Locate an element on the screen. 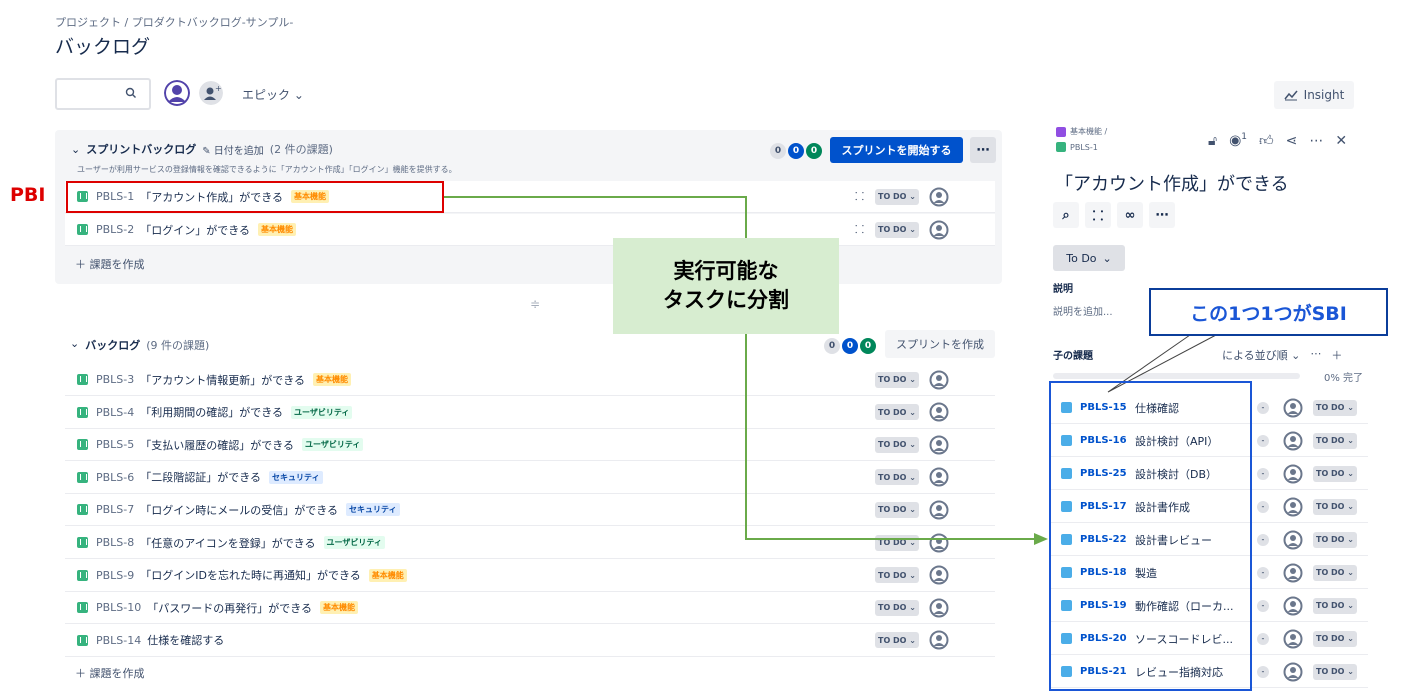 This screenshot has height=700, width=1412. sbi-highlight-box is located at coordinates (1150, 536).